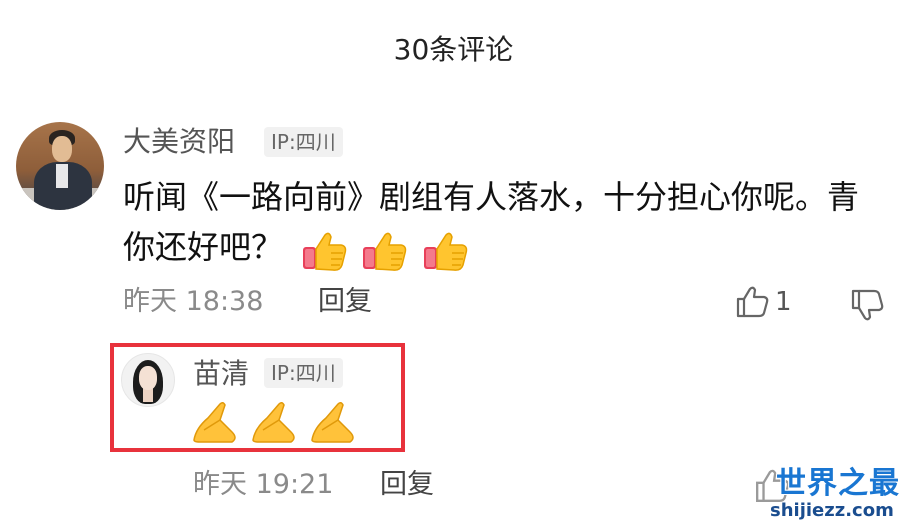 This screenshot has height=526, width=907. What do you see at coordinates (303, 142) in the screenshot?
I see `commenter-ip-badge: IP:四川` at bounding box center [303, 142].